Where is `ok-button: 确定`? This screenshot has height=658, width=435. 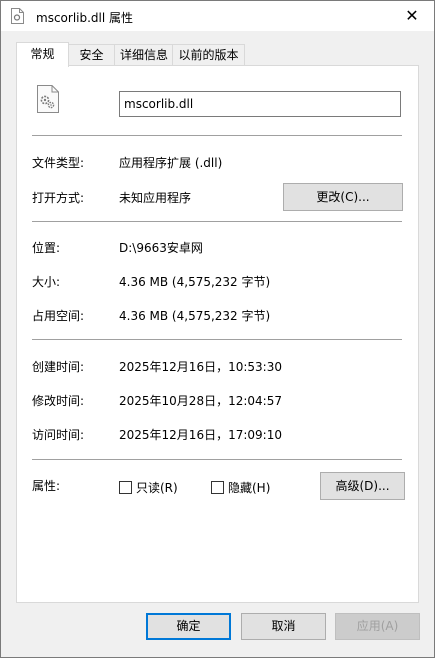 ok-button: 确定 is located at coordinates (188, 626).